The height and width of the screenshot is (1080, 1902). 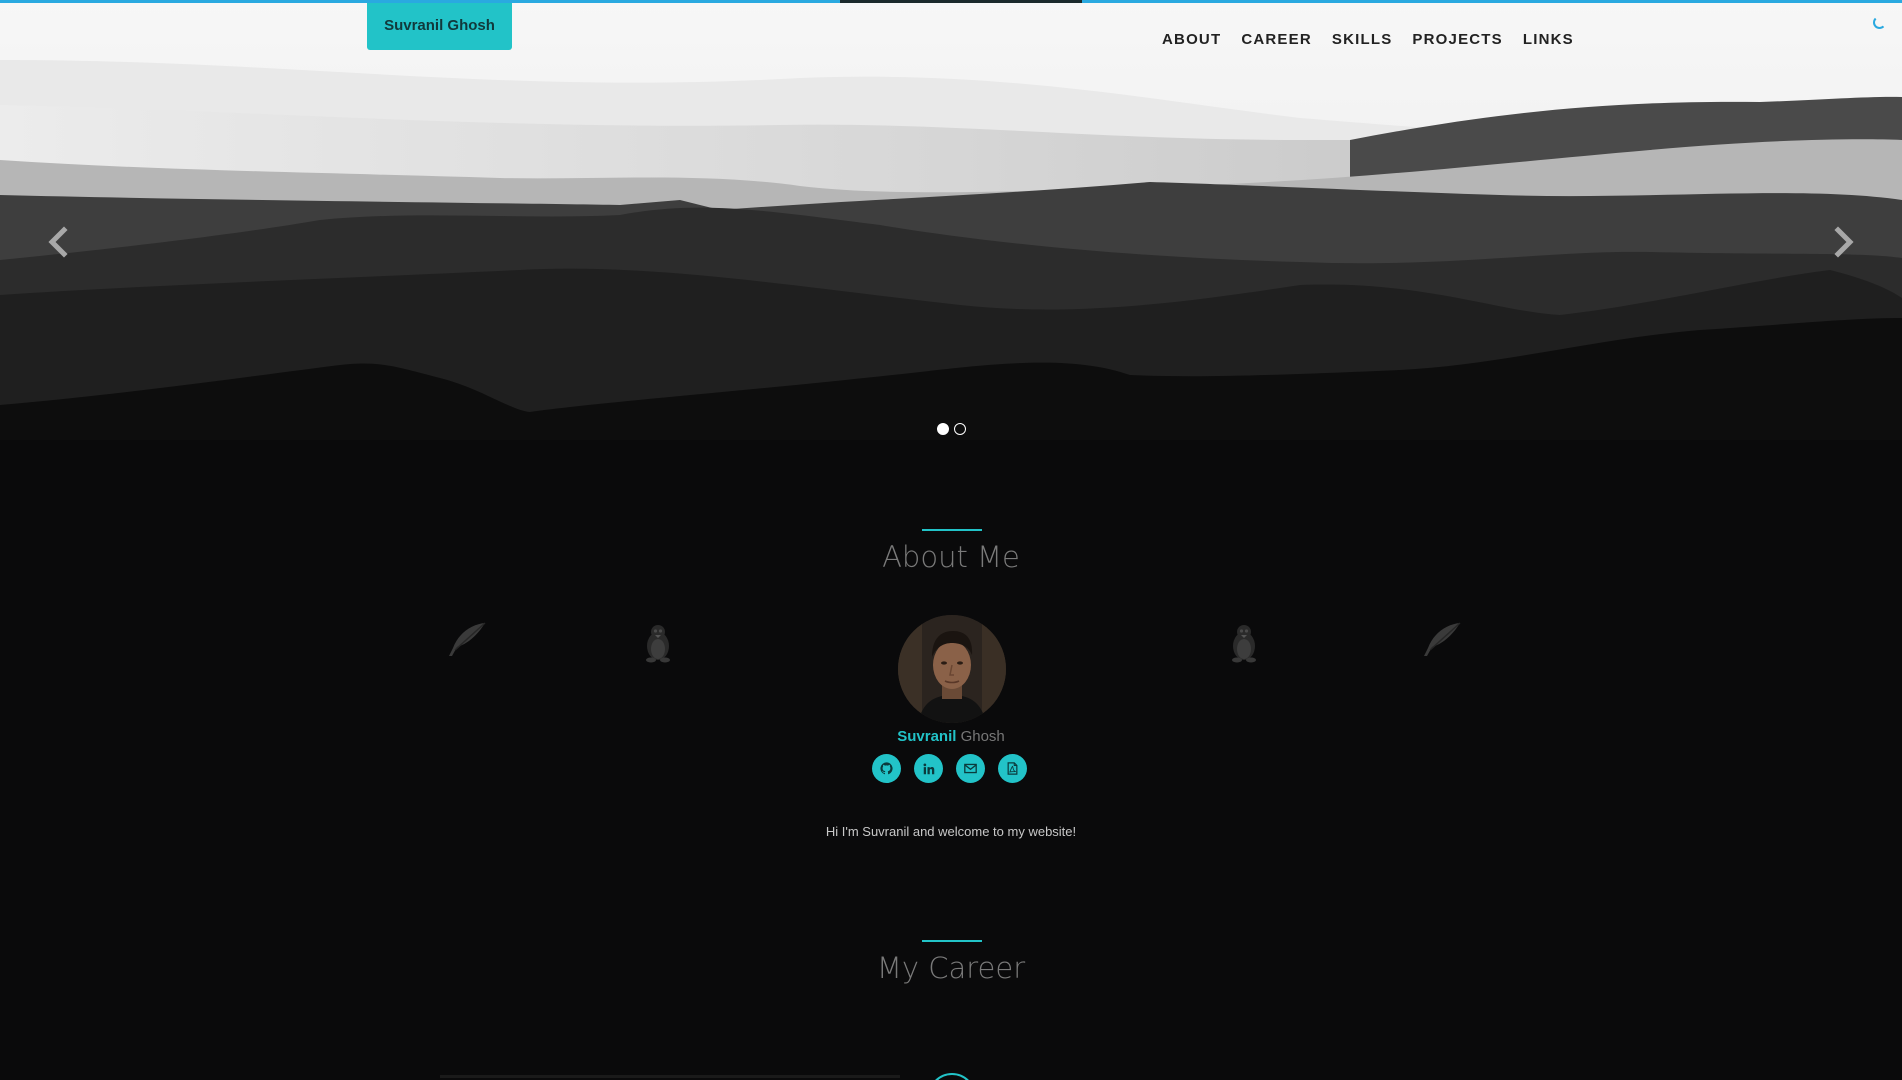 I want to click on github-link-button, so click(x=886, y=768).